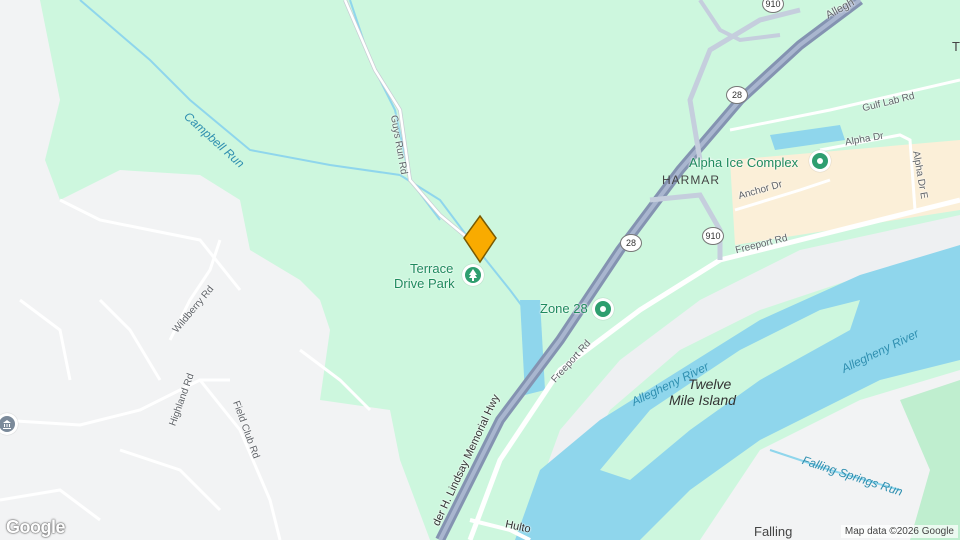  I want to click on alpha-ice-complex-label: Alpha Ice Complex, so click(743, 162).